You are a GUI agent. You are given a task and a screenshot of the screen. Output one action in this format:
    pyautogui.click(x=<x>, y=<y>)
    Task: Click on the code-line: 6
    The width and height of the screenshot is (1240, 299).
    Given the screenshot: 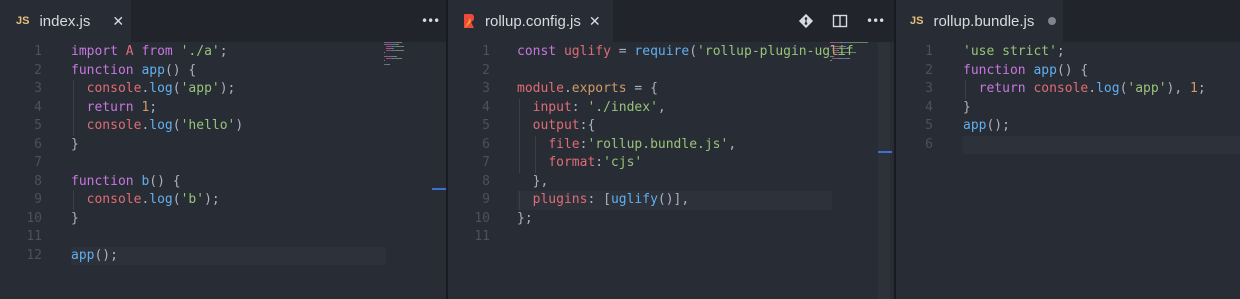 What is the action you would take?
    pyautogui.click(x=1068, y=144)
    